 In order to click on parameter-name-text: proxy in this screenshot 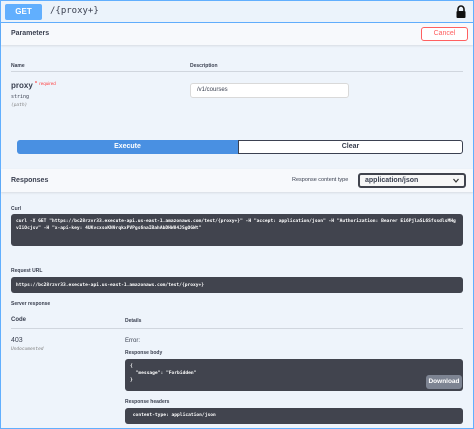, I will do `click(22, 85)`.